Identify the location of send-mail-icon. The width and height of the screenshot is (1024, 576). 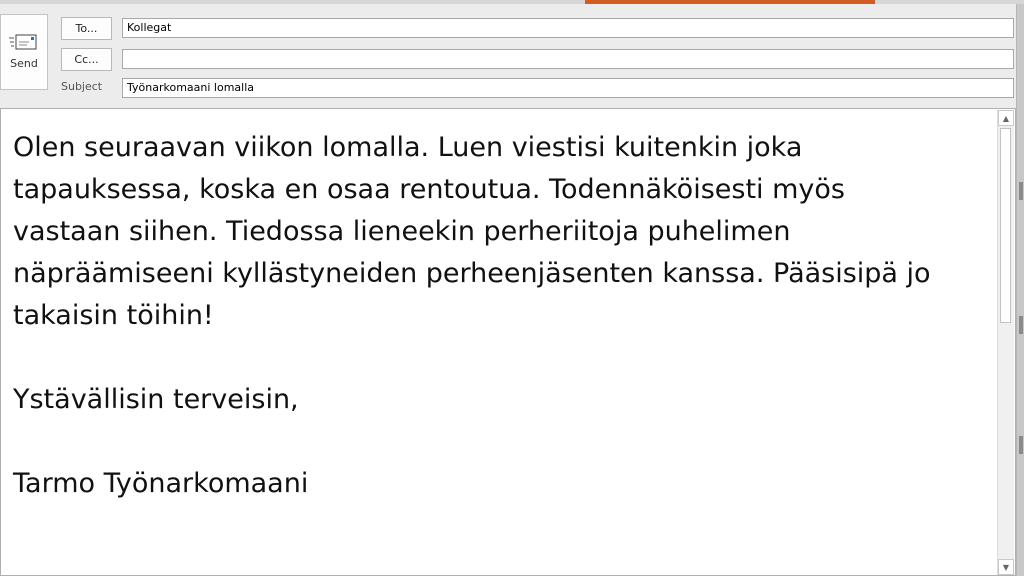
(24, 43).